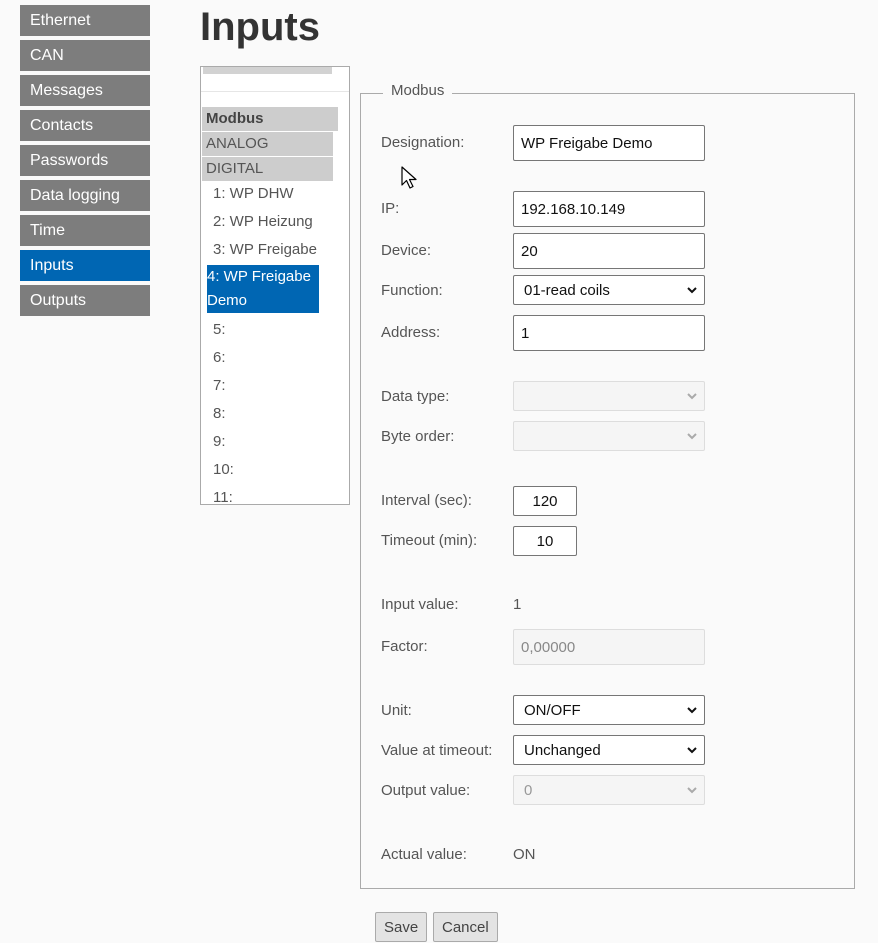 The width and height of the screenshot is (878, 943). What do you see at coordinates (465, 927) in the screenshot?
I see `cancel-button: Cancel` at bounding box center [465, 927].